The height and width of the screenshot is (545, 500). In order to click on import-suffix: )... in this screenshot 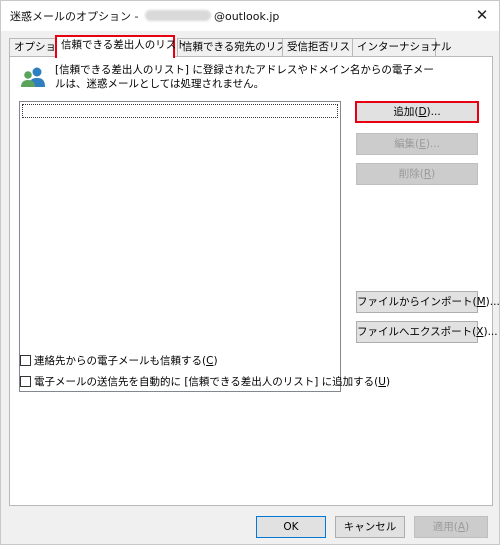, I will do `click(492, 302)`.